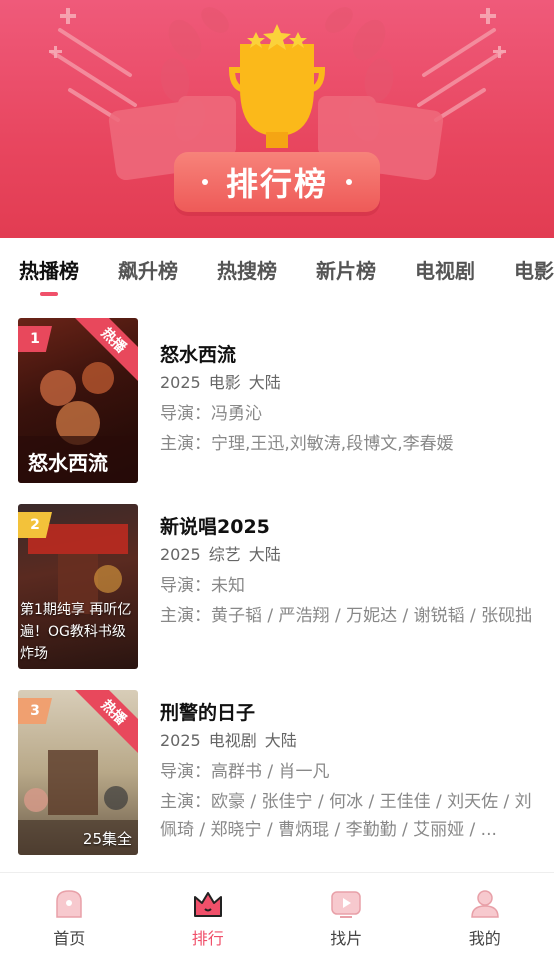  What do you see at coordinates (232, 740) in the screenshot?
I see `item-type: 电视剧` at bounding box center [232, 740].